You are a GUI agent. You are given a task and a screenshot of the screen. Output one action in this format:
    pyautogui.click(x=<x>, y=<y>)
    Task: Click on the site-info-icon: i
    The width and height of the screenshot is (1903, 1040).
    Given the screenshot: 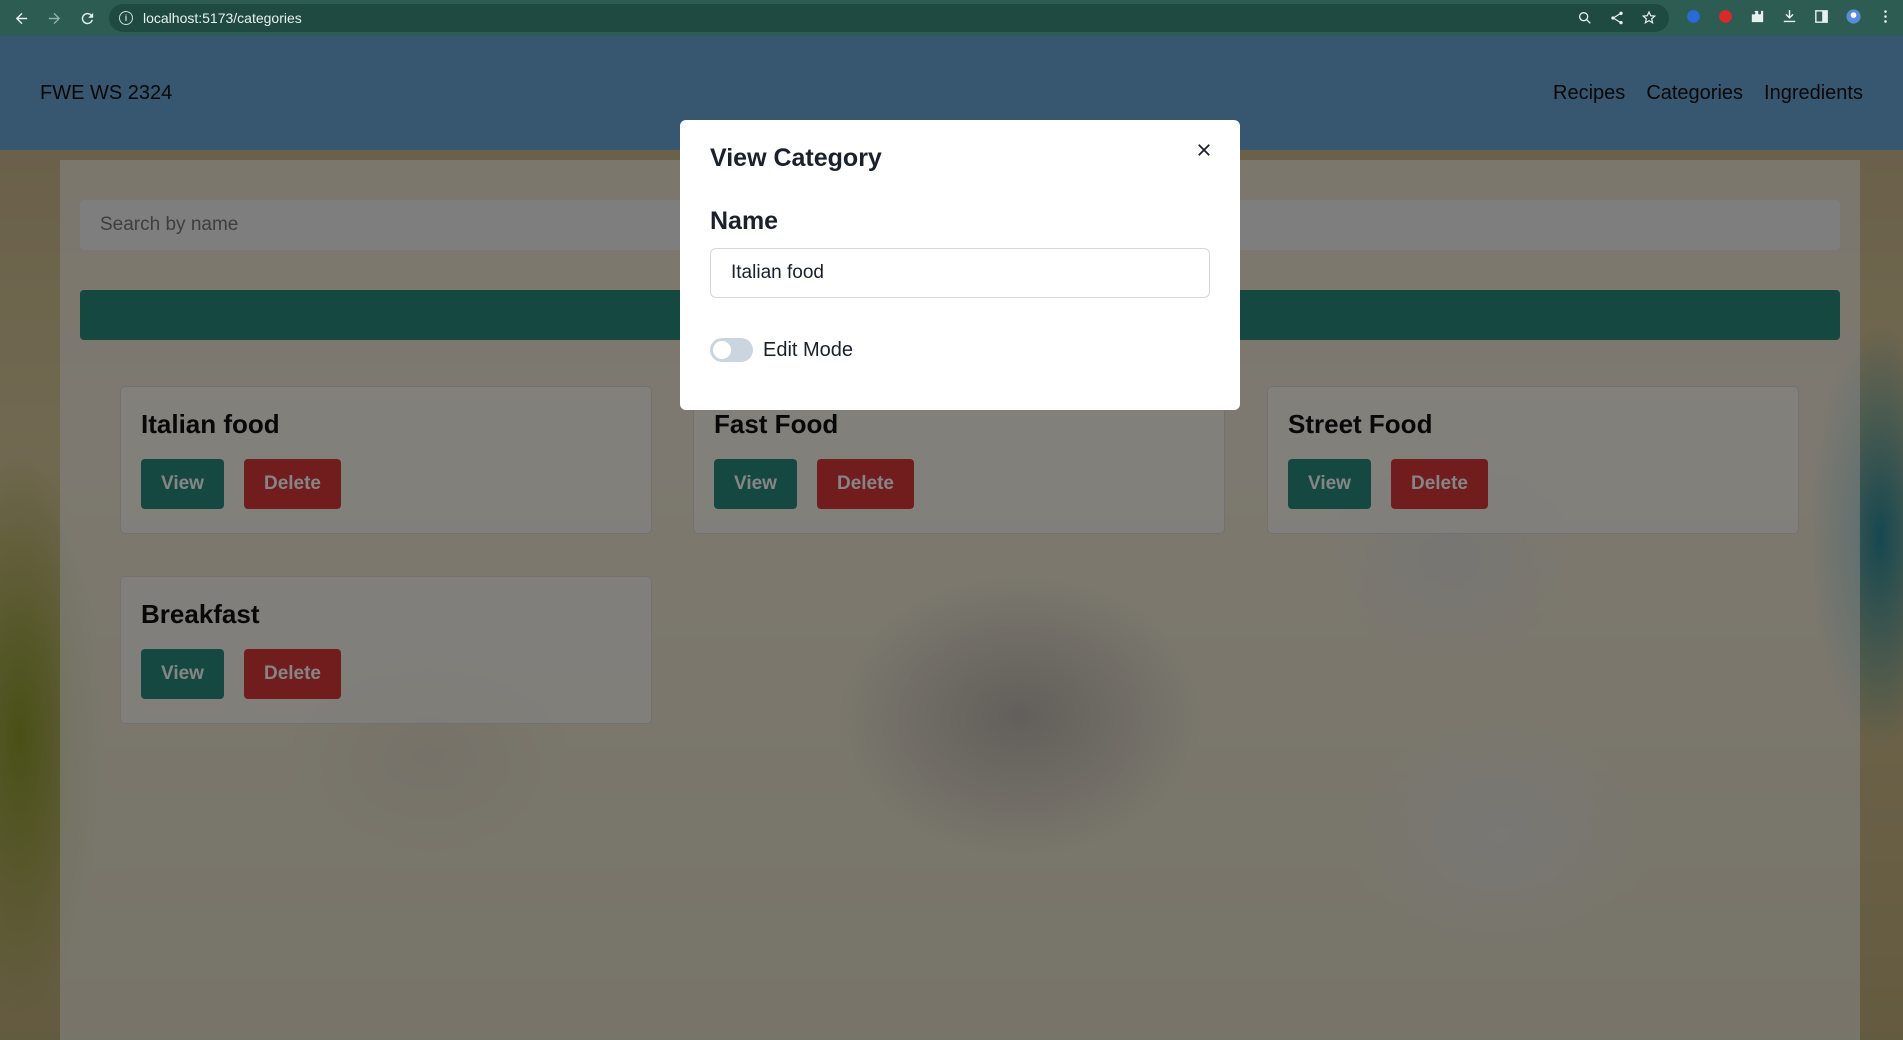 What is the action you would take?
    pyautogui.click(x=126, y=18)
    